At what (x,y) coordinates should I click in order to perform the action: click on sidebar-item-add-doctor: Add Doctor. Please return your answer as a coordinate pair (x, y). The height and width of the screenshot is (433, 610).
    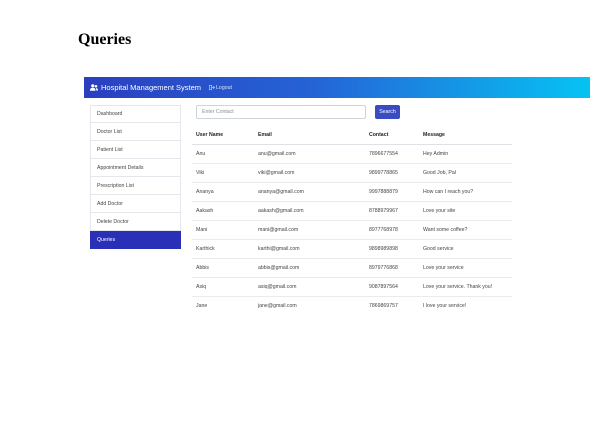
    Looking at the image, I should click on (135, 204).